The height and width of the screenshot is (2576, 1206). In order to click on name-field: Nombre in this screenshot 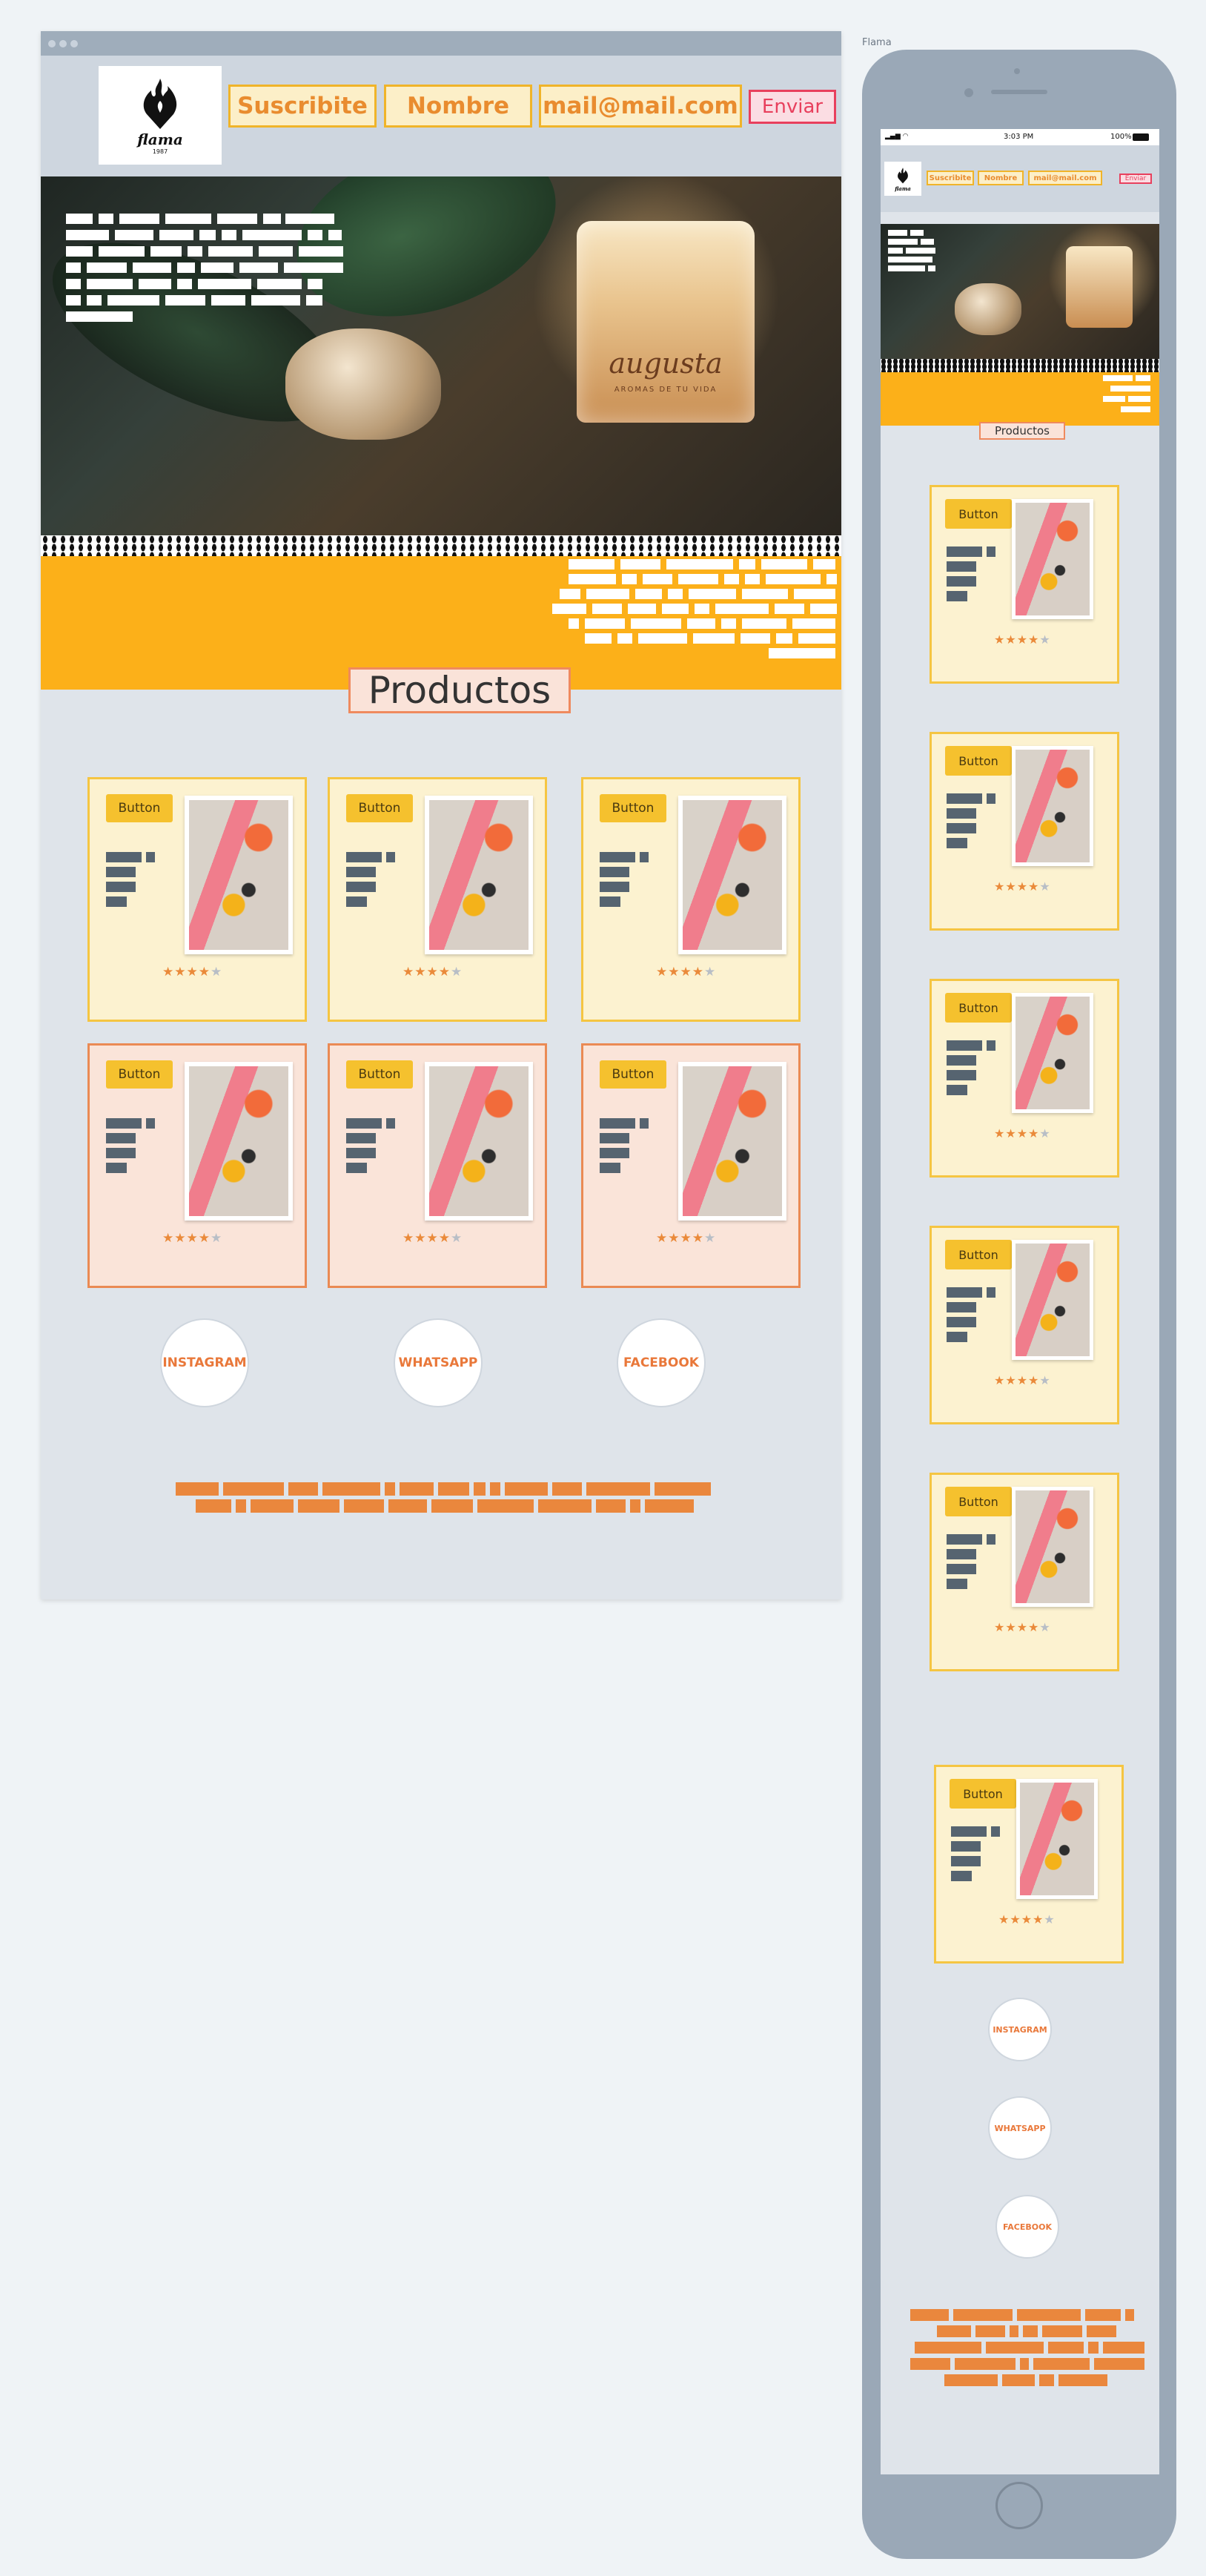, I will do `click(458, 106)`.